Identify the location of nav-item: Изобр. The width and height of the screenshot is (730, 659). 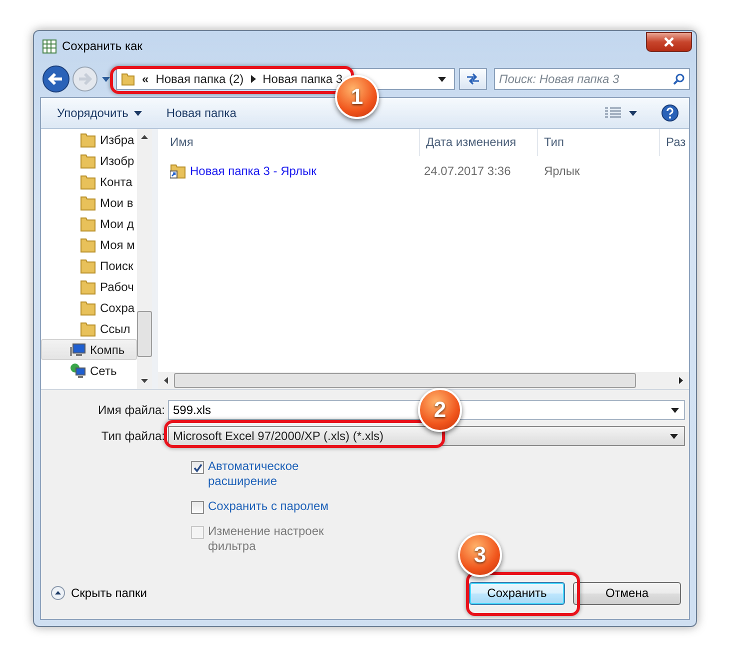
(89, 160).